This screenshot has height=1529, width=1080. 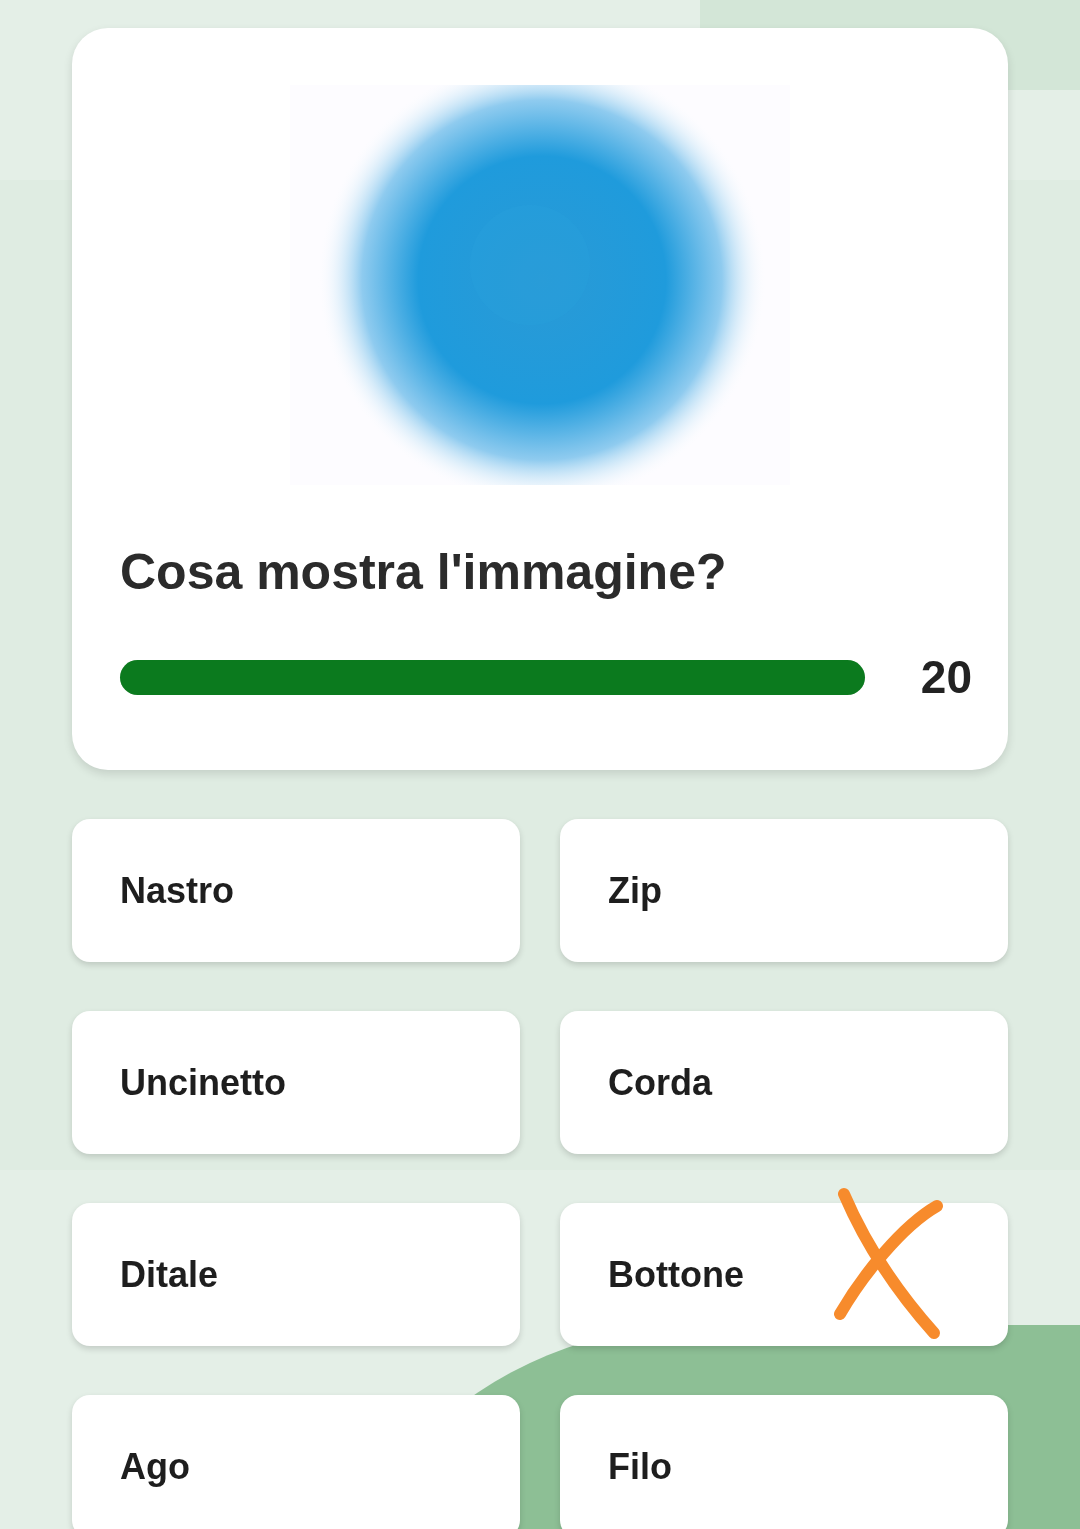 What do you see at coordinates (784, 1462) in the screenshot?
I see `answer-option: Filo` at bounding box center [784, 1462].